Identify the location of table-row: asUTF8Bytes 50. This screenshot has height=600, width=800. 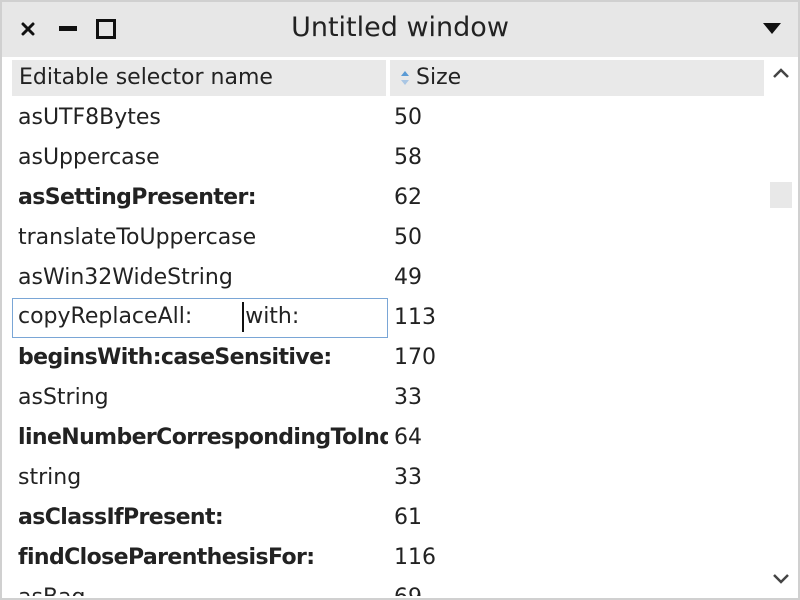
(388, 118).